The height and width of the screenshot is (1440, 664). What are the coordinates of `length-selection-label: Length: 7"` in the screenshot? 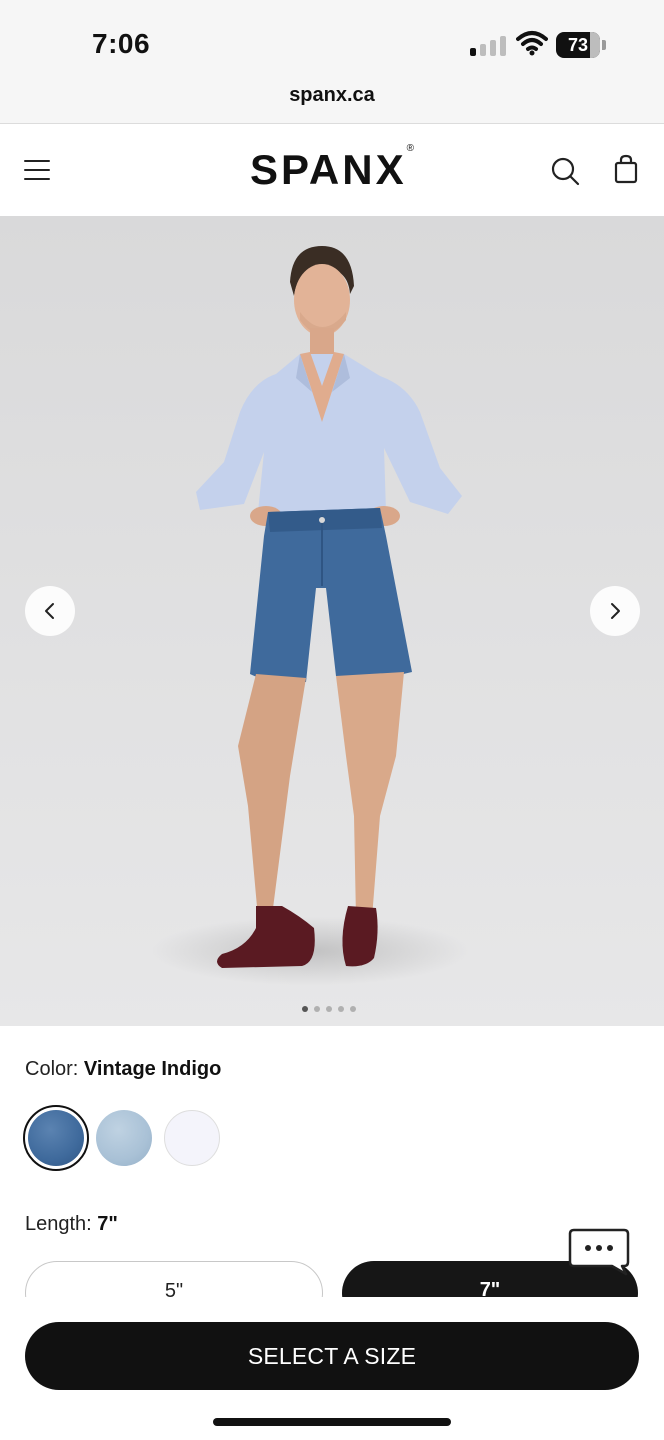 It's located at (71, 1224).